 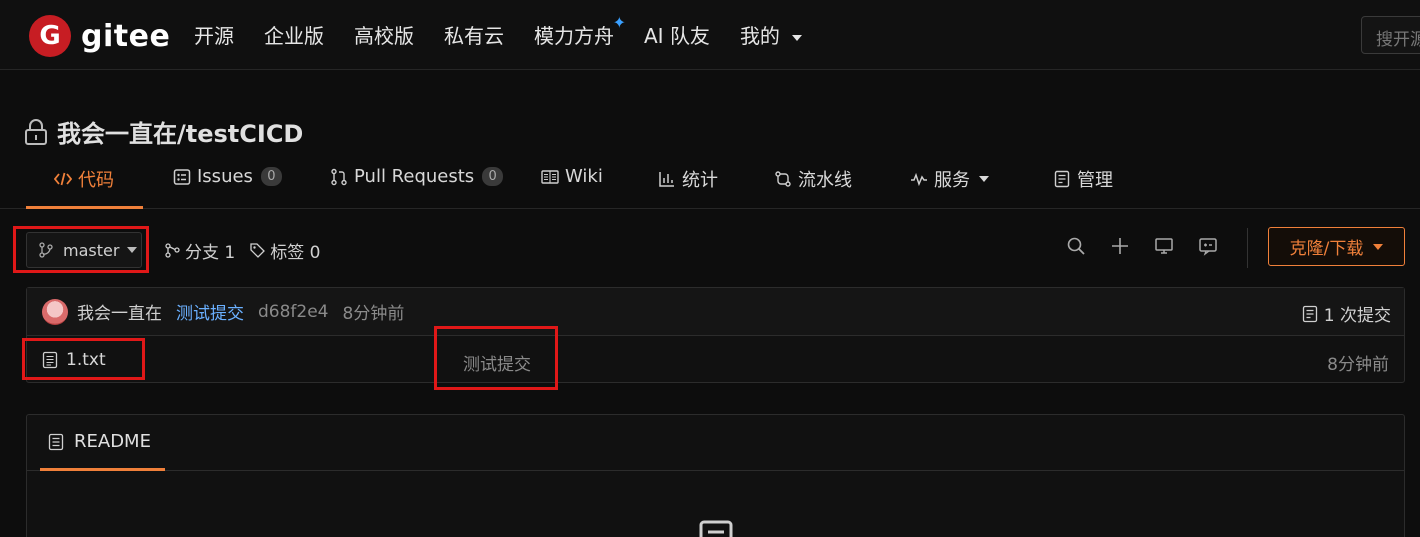 I want to click on nav-item-education: 高校版, so click(x=384, y=34).